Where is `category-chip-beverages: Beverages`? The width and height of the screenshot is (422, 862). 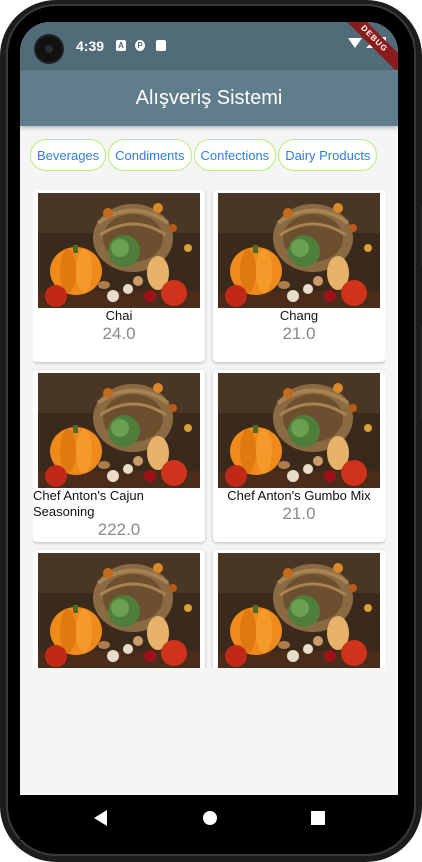
category-chip-beverages: Beverages is located at coordinates (68, 155).